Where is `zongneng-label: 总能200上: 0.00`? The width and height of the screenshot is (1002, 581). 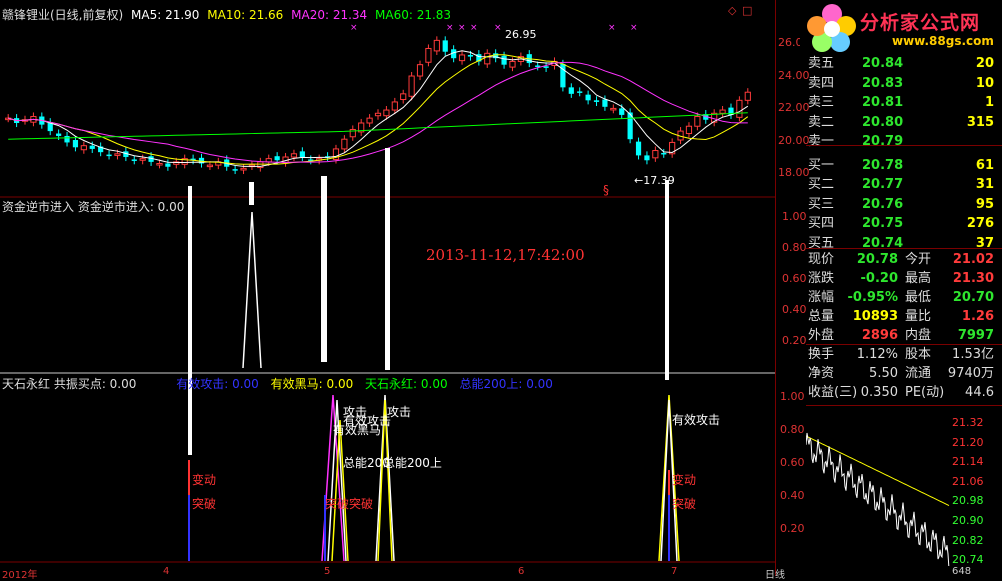
zongneng-label: 总能200上: 0.00 is located at coordinates (506, 384).